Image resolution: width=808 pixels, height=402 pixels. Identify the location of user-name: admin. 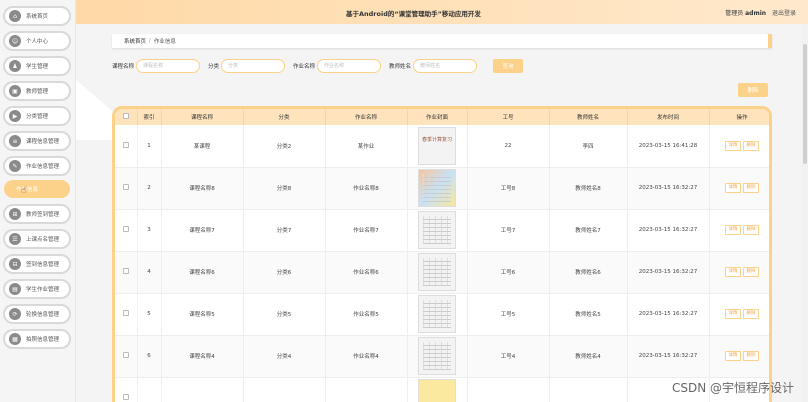
(756, 13).